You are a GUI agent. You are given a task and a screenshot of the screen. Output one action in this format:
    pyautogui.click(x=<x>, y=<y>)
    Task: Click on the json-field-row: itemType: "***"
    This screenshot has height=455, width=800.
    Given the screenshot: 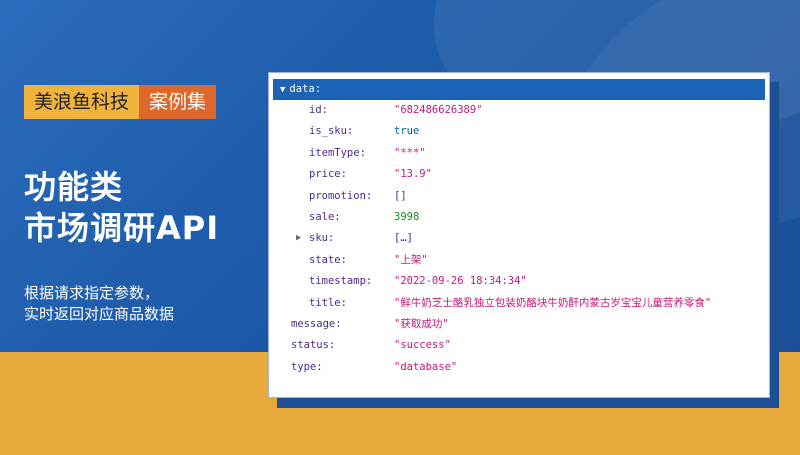 What is the action you would take?
    pyautogui.click(x=519, y=153)
    